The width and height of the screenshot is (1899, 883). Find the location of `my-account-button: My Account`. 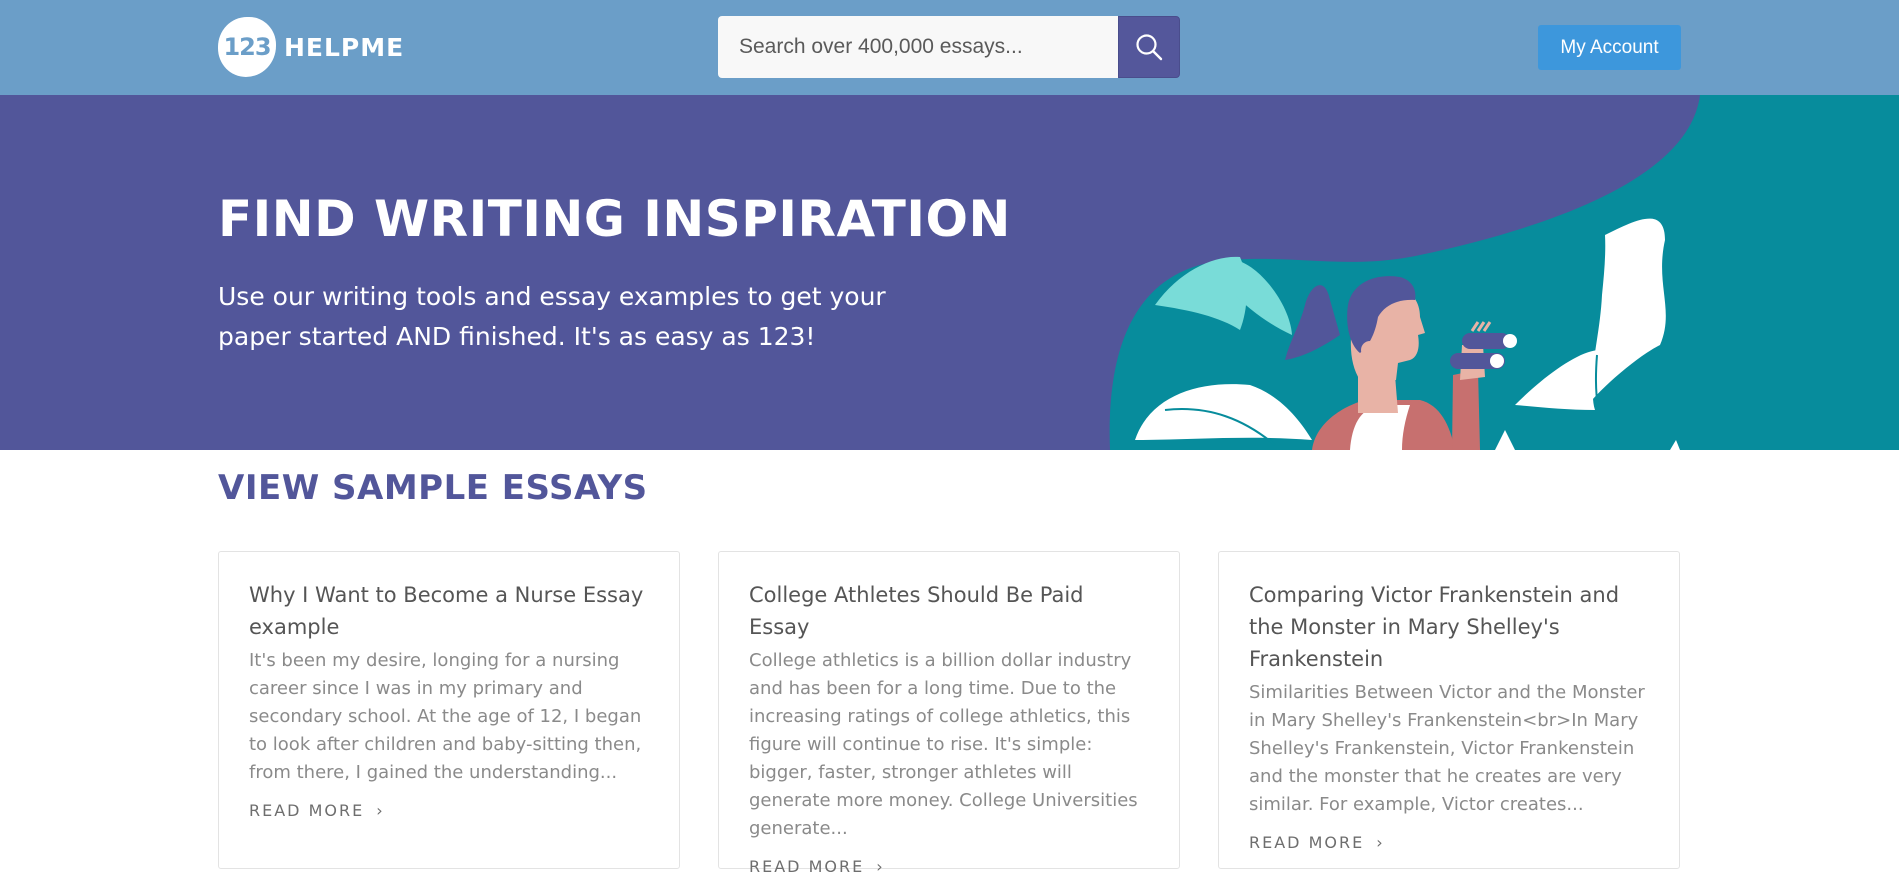

my-account-button: My Account is located at coordinates (1609, 47).